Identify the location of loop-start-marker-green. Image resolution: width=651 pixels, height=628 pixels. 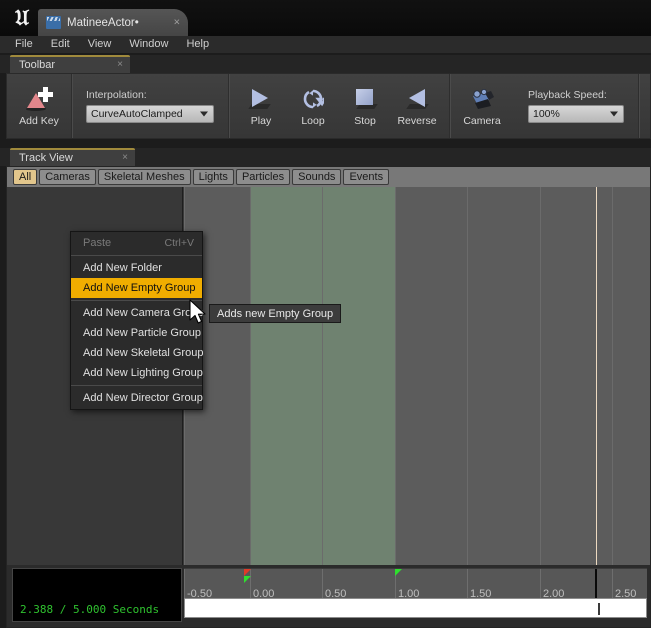
(247, 579).